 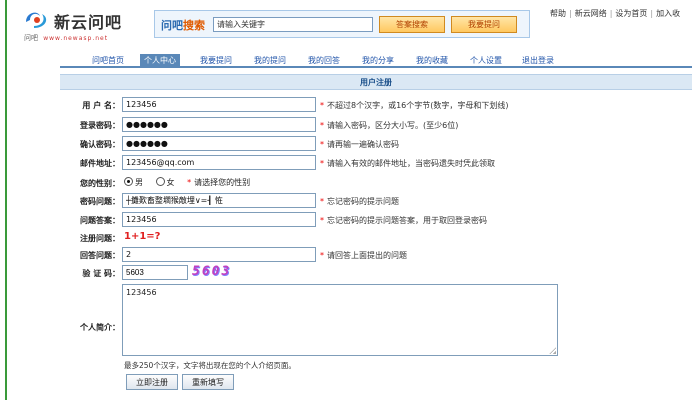 What do you see at coordinates (412, 24) in the screenshot?
I see `answer-search-button: 答案搜索` at bounding box center [412, 24].